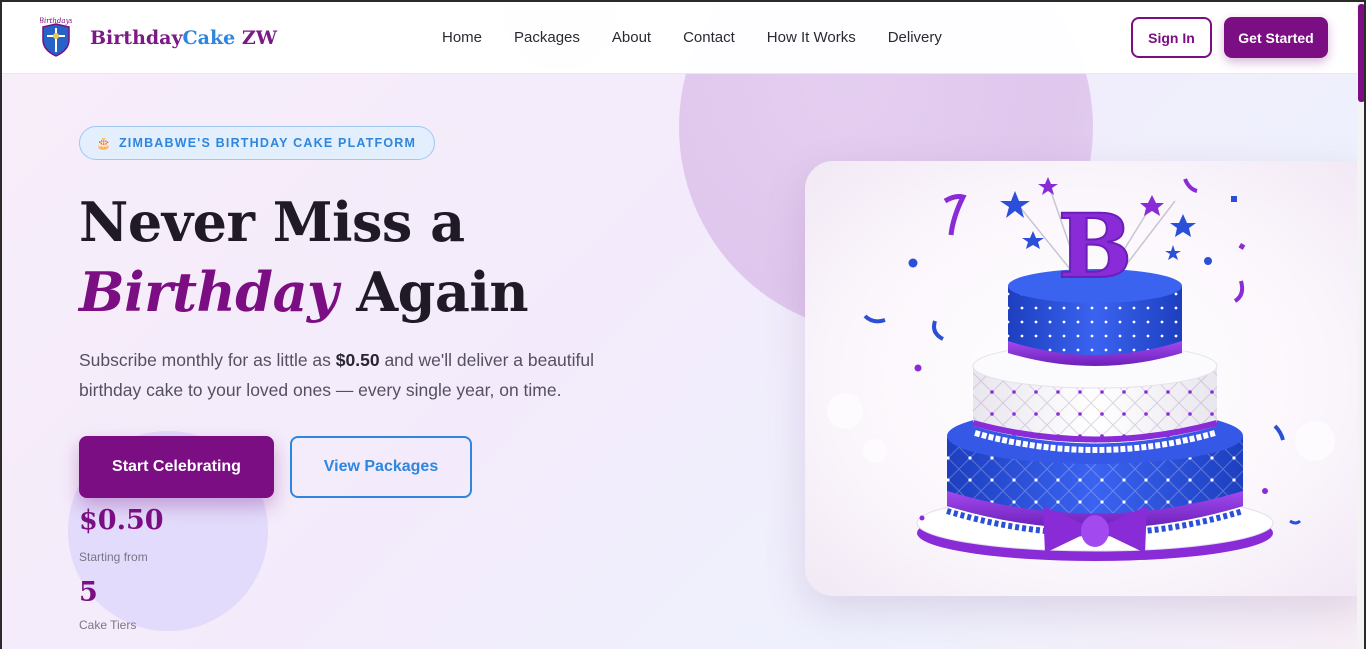 The image size is (1366, 649). Describe the element at coordinates (209, 38) in the screenshot. I see `brand-part-cake: Cake` at that location.